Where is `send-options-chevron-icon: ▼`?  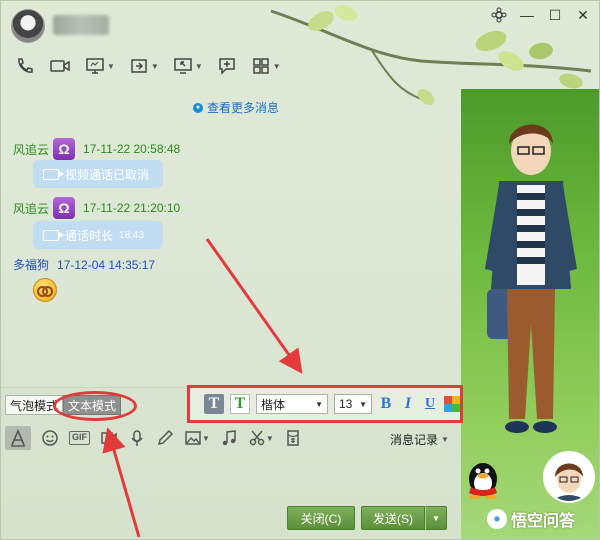 send-options-chevron-icon: ▼ is located at coordinates (436, 518).